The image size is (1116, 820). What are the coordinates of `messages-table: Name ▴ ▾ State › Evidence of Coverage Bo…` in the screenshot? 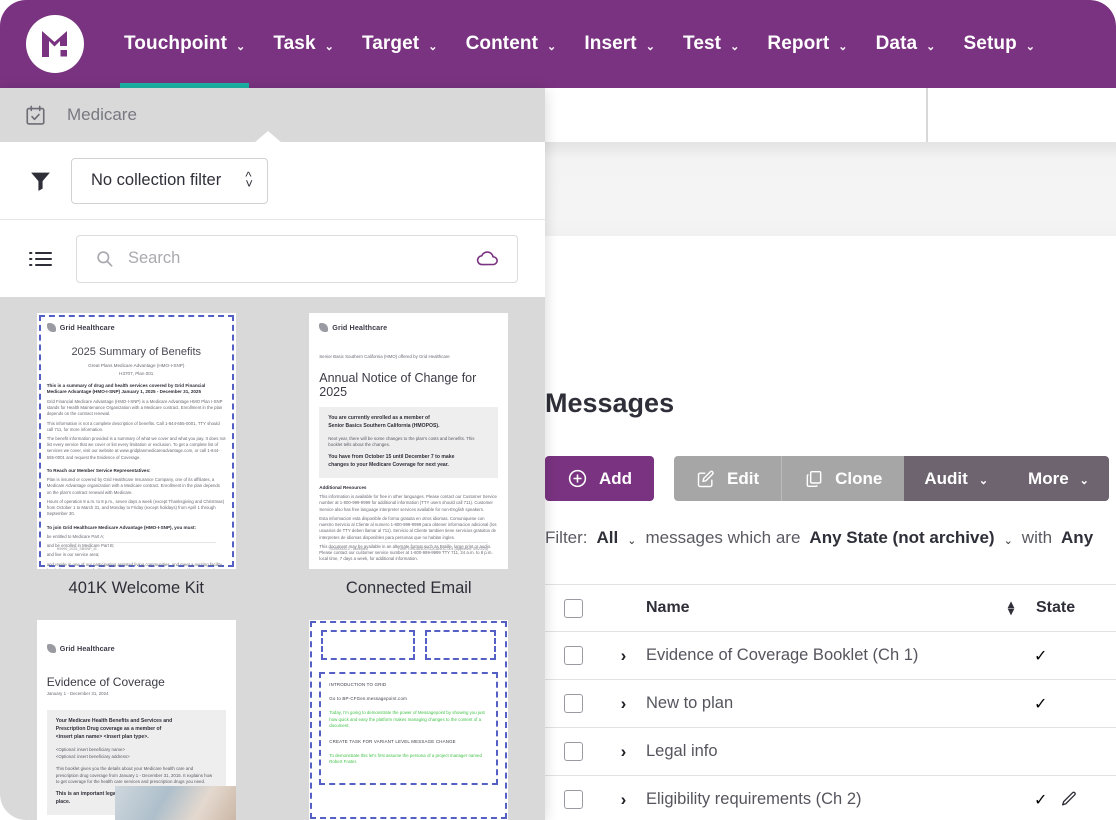 It's located at (830, 702).